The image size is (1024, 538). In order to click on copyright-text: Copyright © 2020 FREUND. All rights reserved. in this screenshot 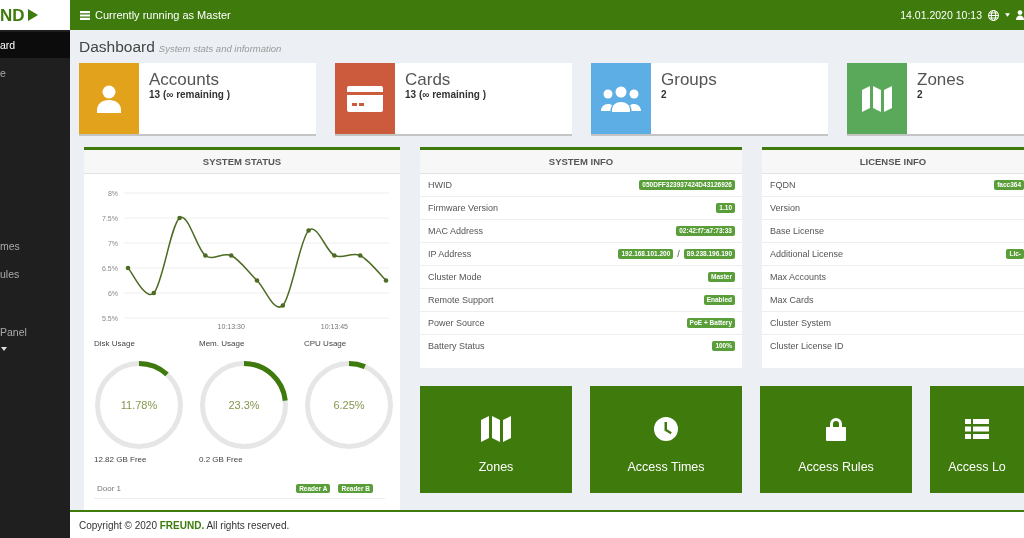, I will do `click(184, 525)`.